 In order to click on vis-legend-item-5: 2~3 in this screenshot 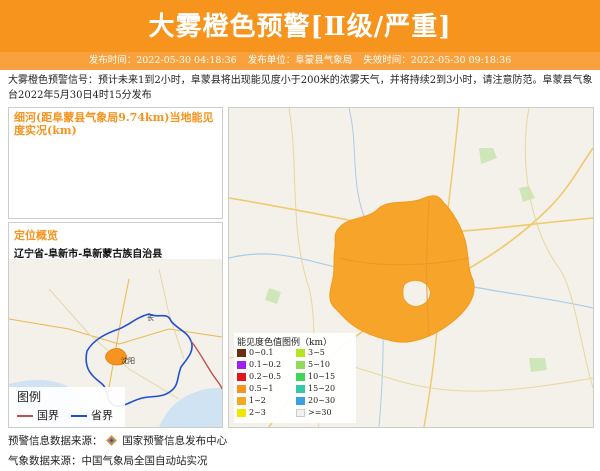, I will do `click(251, 413)`.